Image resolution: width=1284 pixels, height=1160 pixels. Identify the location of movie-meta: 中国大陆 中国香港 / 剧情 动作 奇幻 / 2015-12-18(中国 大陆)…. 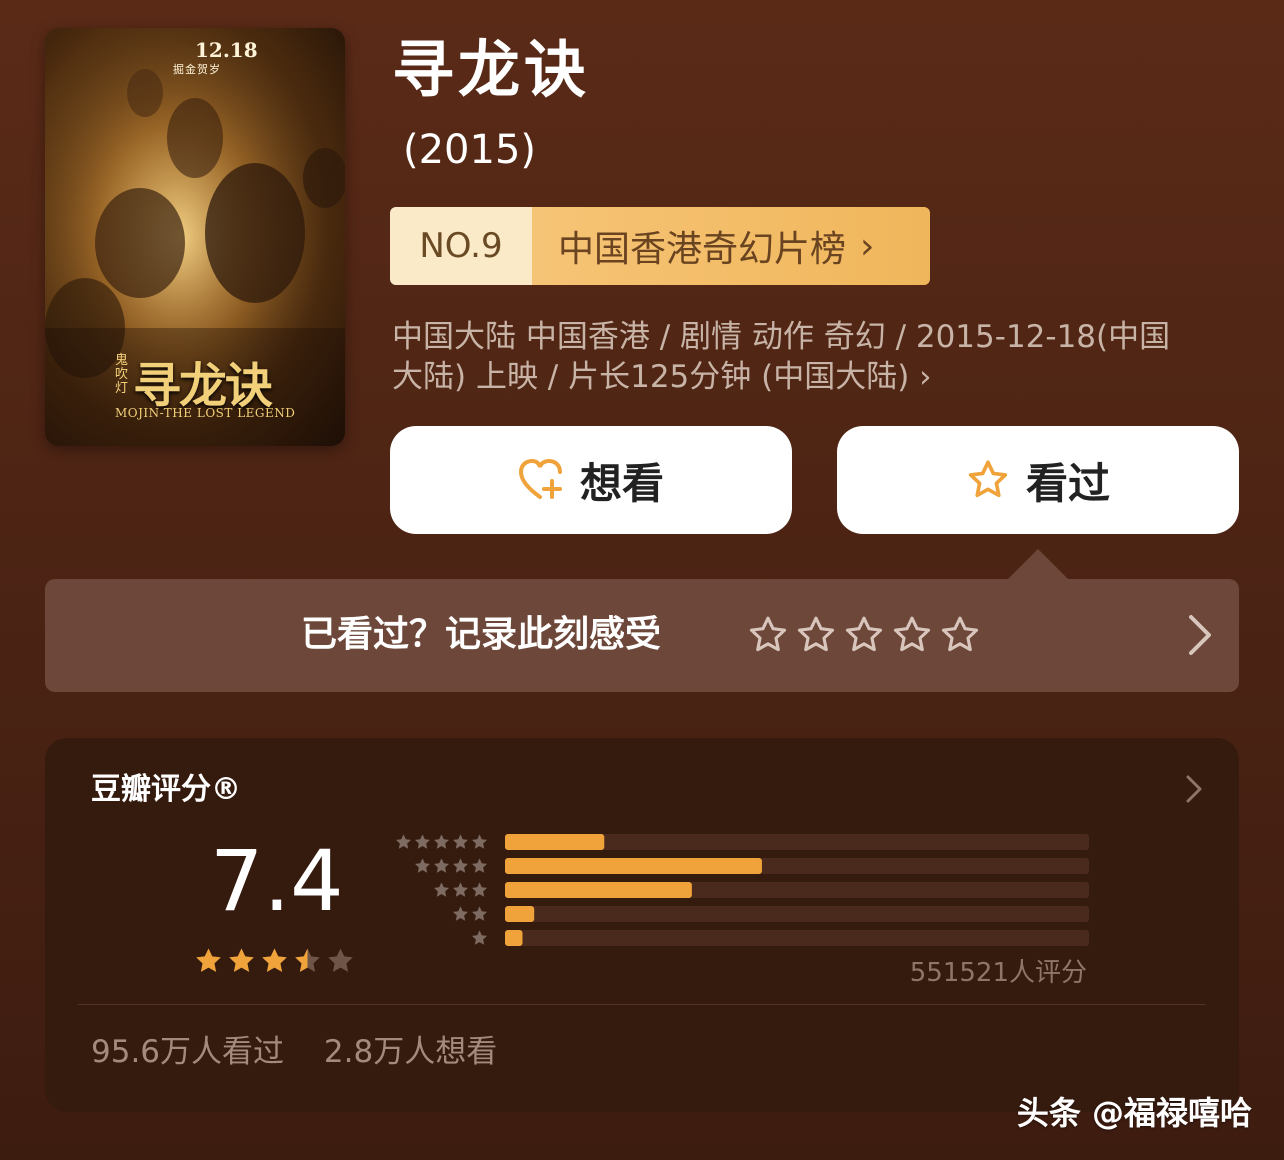
(807, 357).